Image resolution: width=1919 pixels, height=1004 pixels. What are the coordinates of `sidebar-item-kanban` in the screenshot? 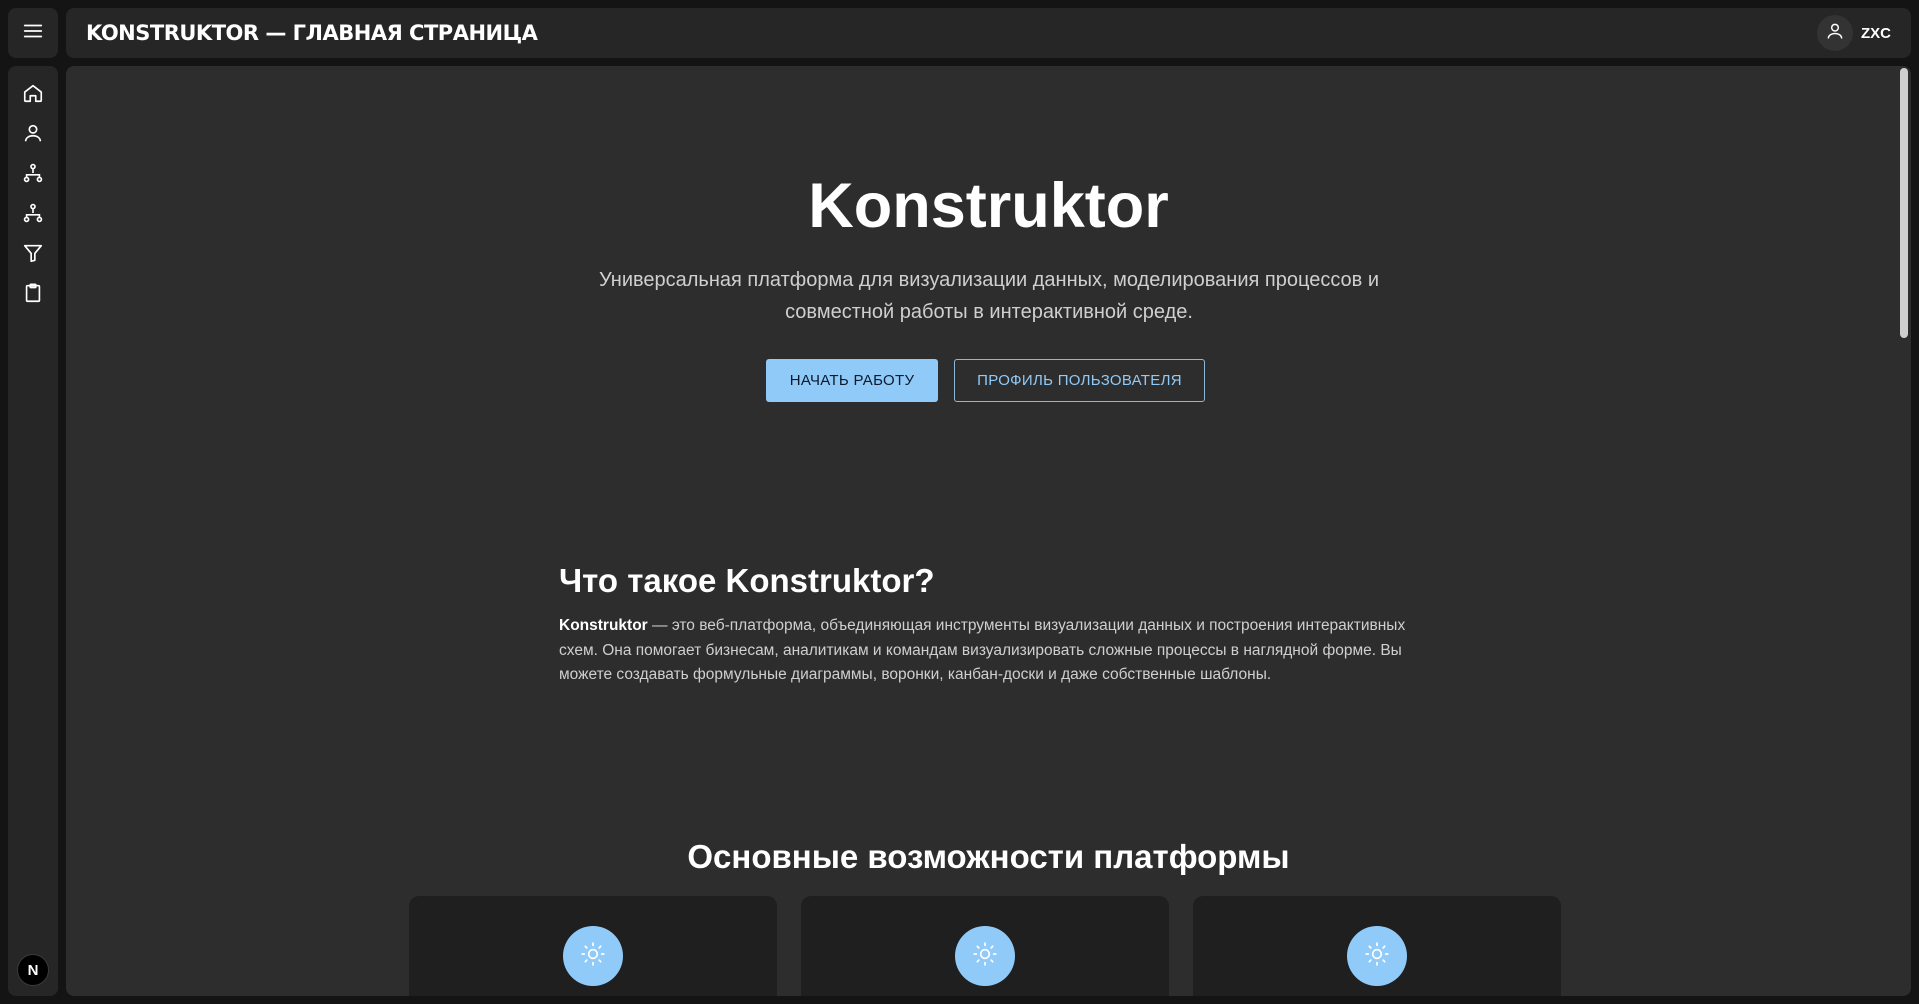 It's located at (33, 295).